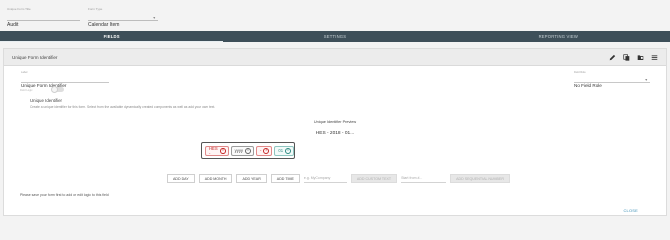  What do you see at coordinates (43, 17) in the screenshot?
I see `form-name-field: Unique Form Title Audit` at bounding box center [43, 17].